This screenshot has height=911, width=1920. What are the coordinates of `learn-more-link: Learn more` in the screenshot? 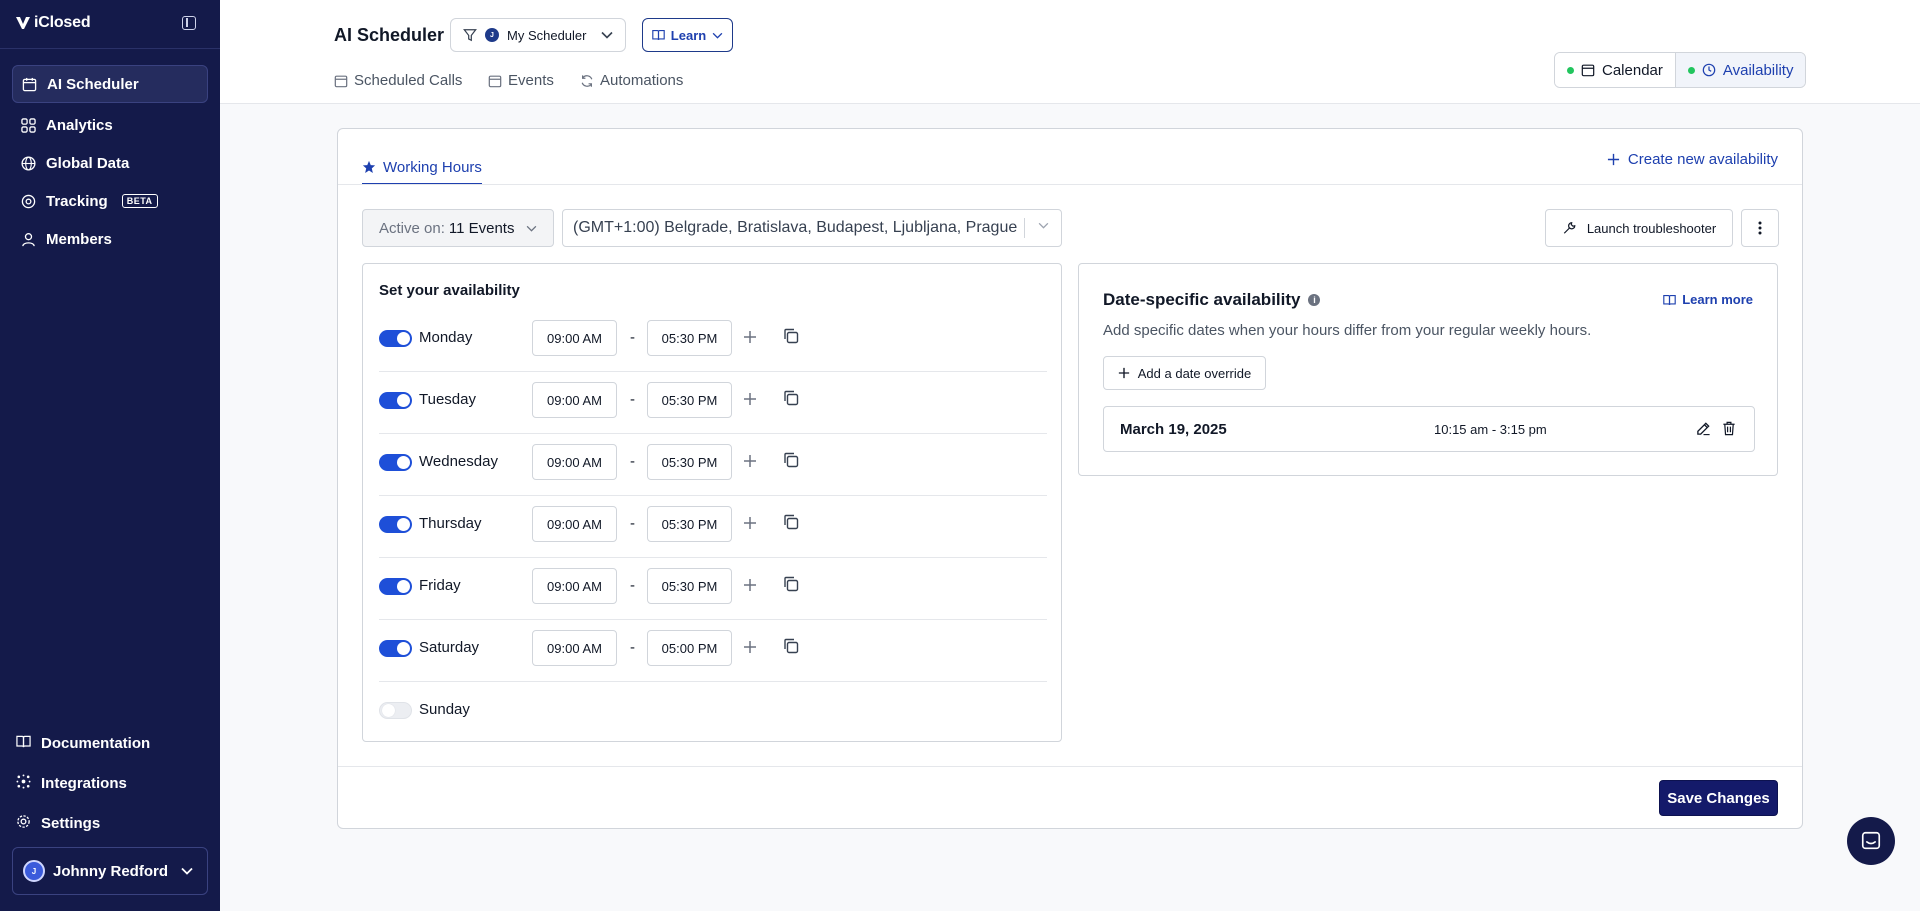 It's located at (1708, 299).